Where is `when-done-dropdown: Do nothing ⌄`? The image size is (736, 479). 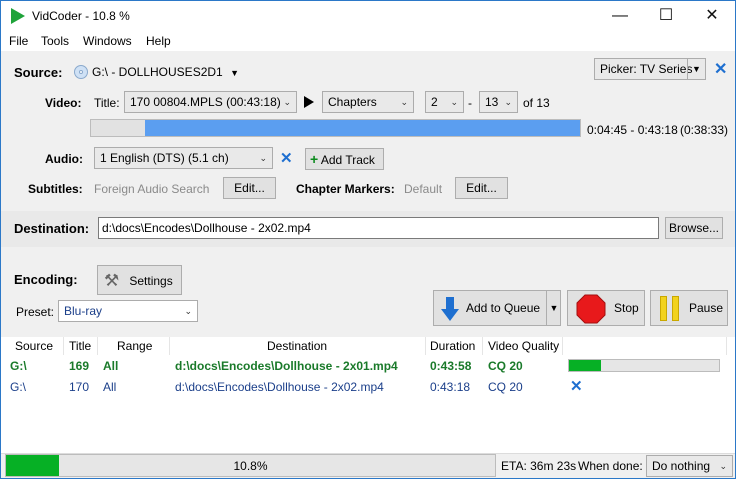
when-done-dropdown: Do nothing ⌄ is located at coordinates (689, 466).